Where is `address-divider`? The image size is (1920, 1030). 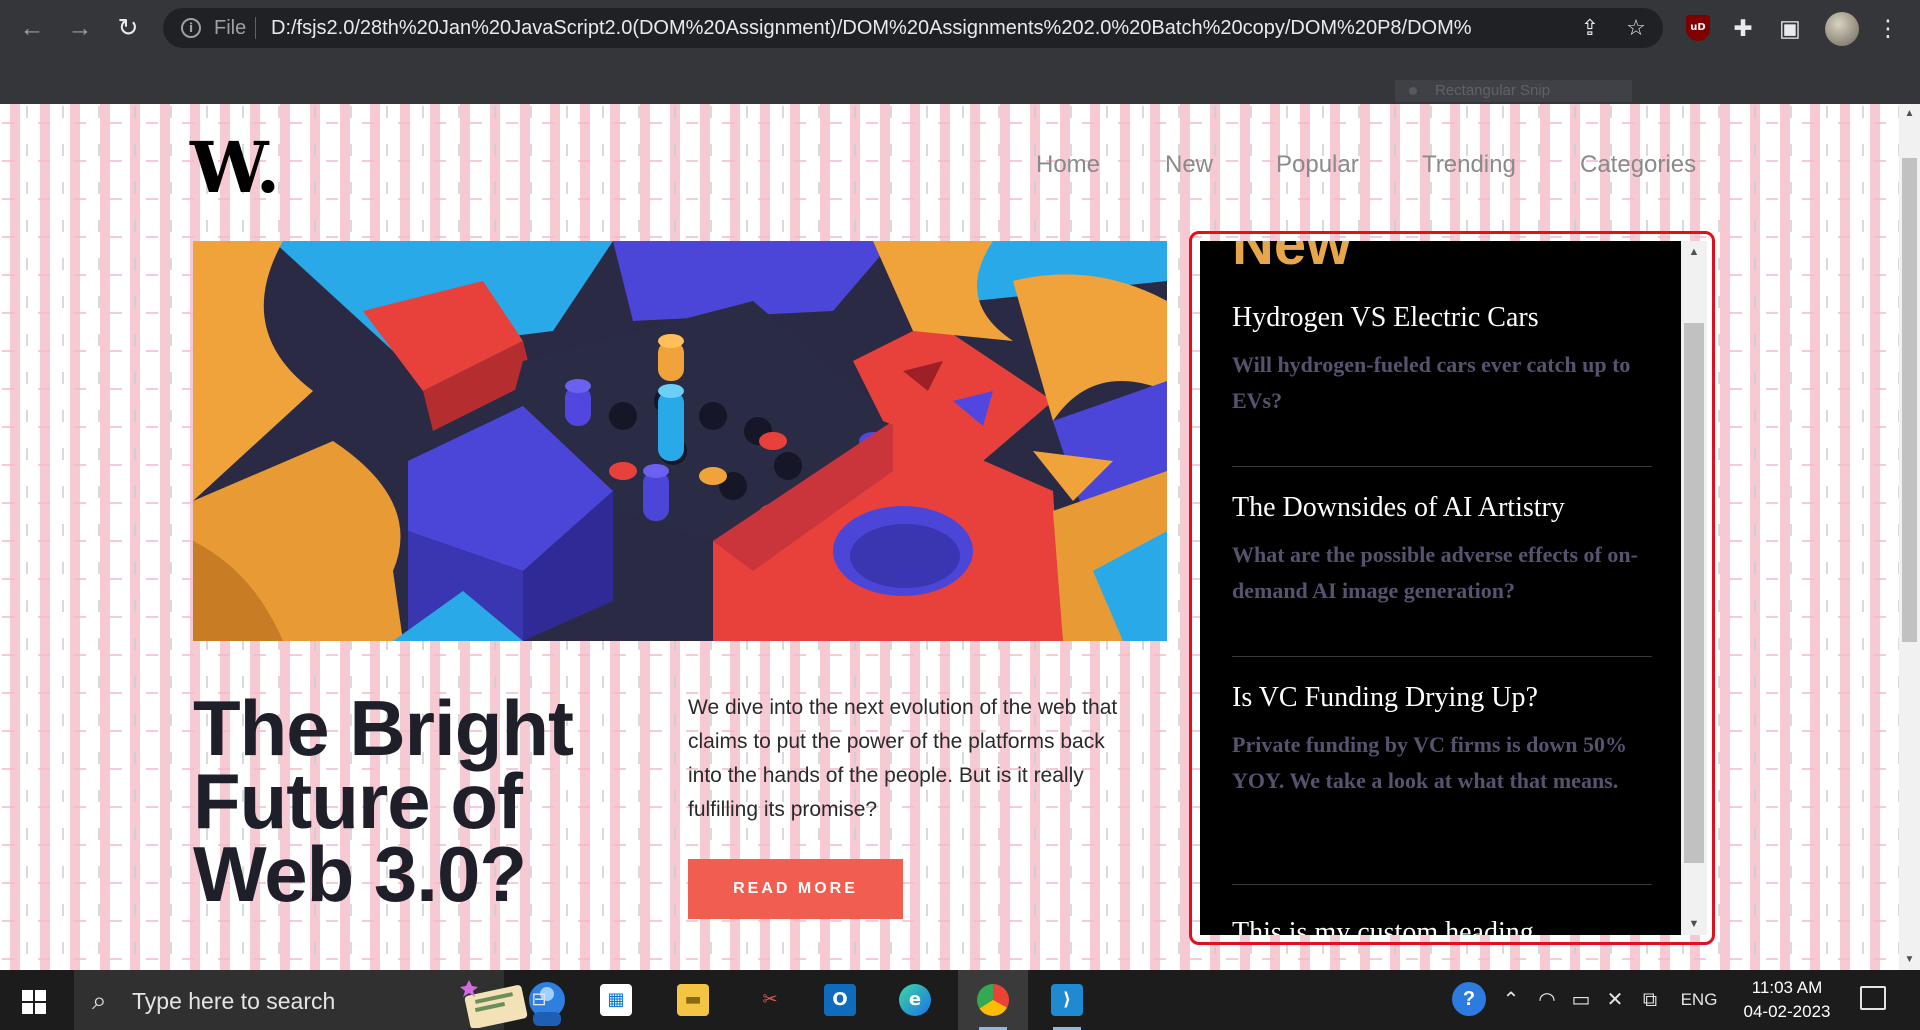
address-divider is located at coordinates (255, 28).